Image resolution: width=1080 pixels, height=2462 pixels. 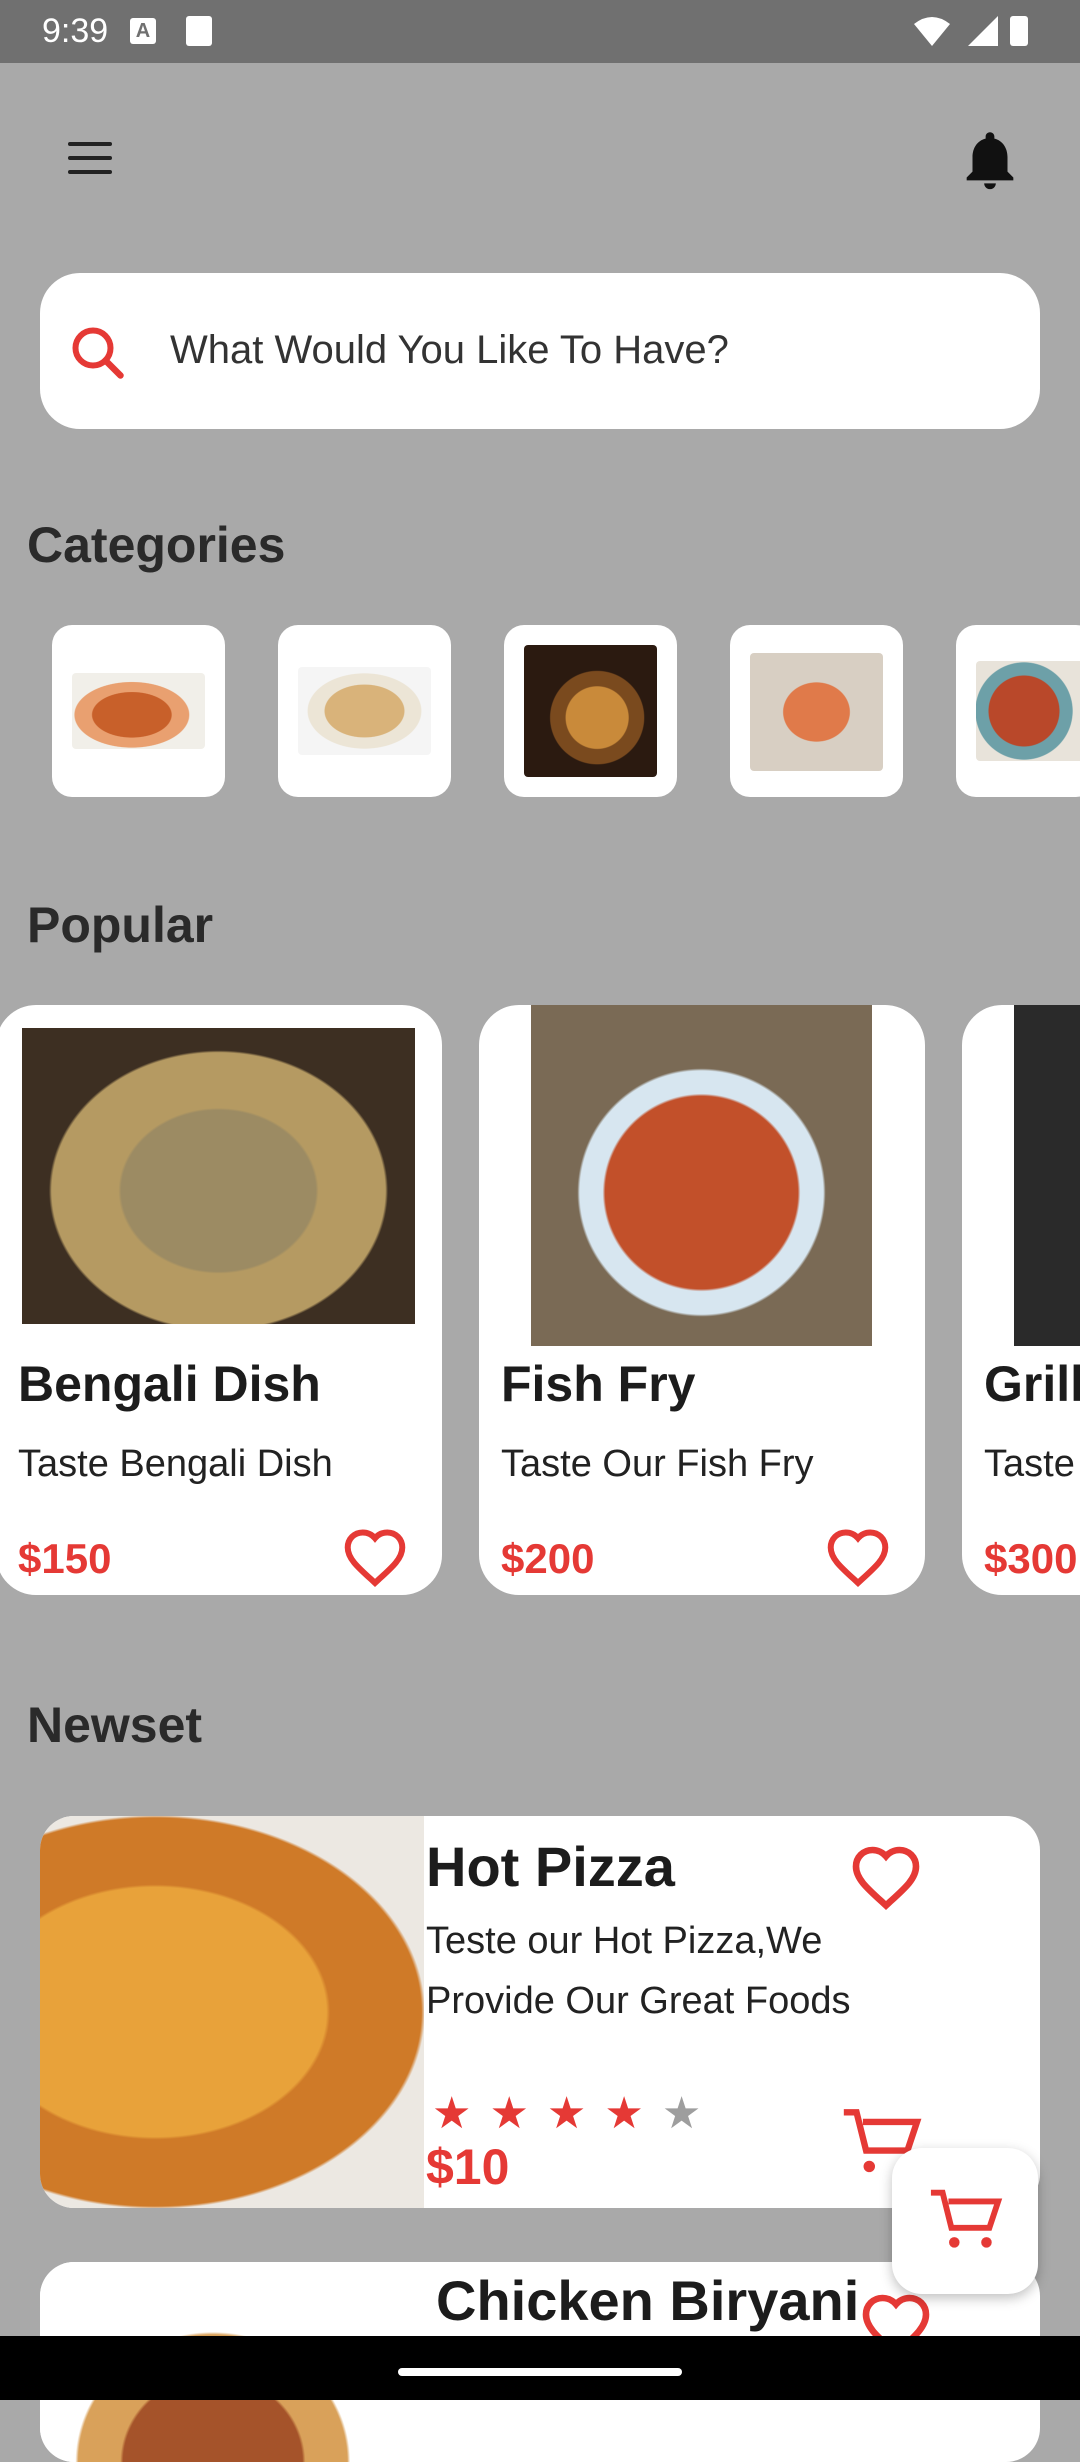 I want to click on food-name: Fish Fry, so click(x=598, y=1384).